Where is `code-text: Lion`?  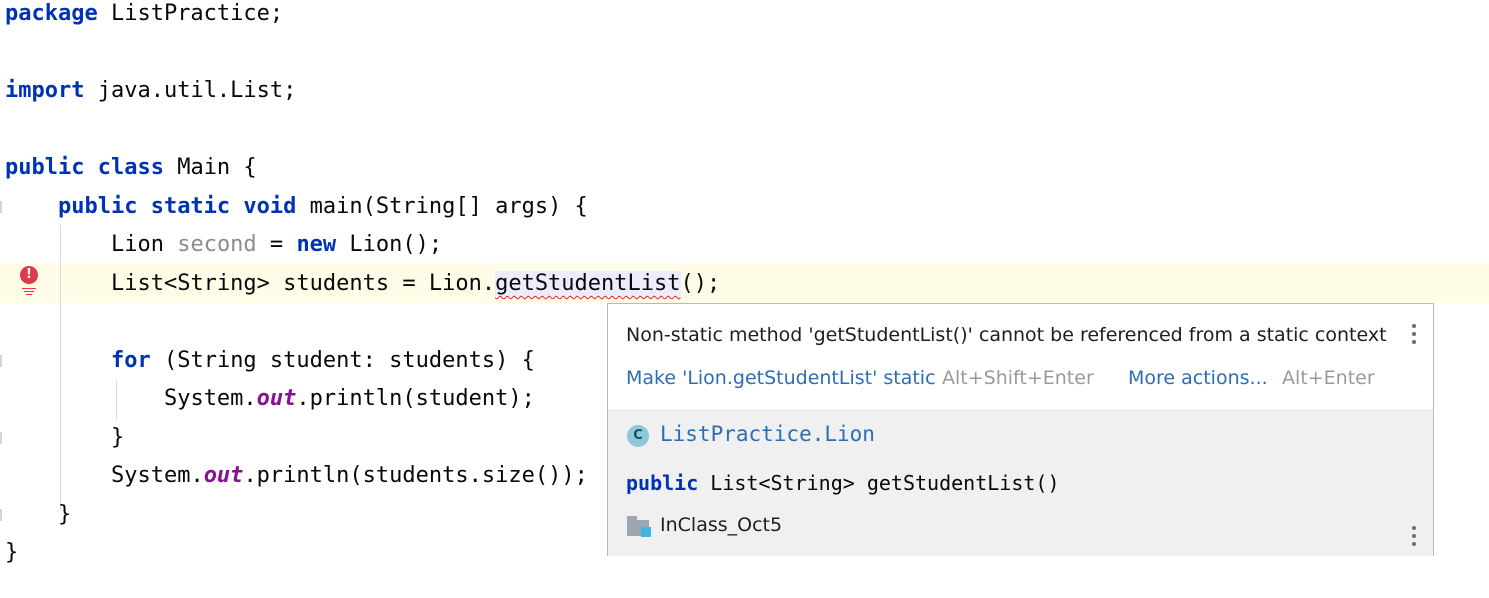
code-text: Lion is located at coordinates (144, 244).